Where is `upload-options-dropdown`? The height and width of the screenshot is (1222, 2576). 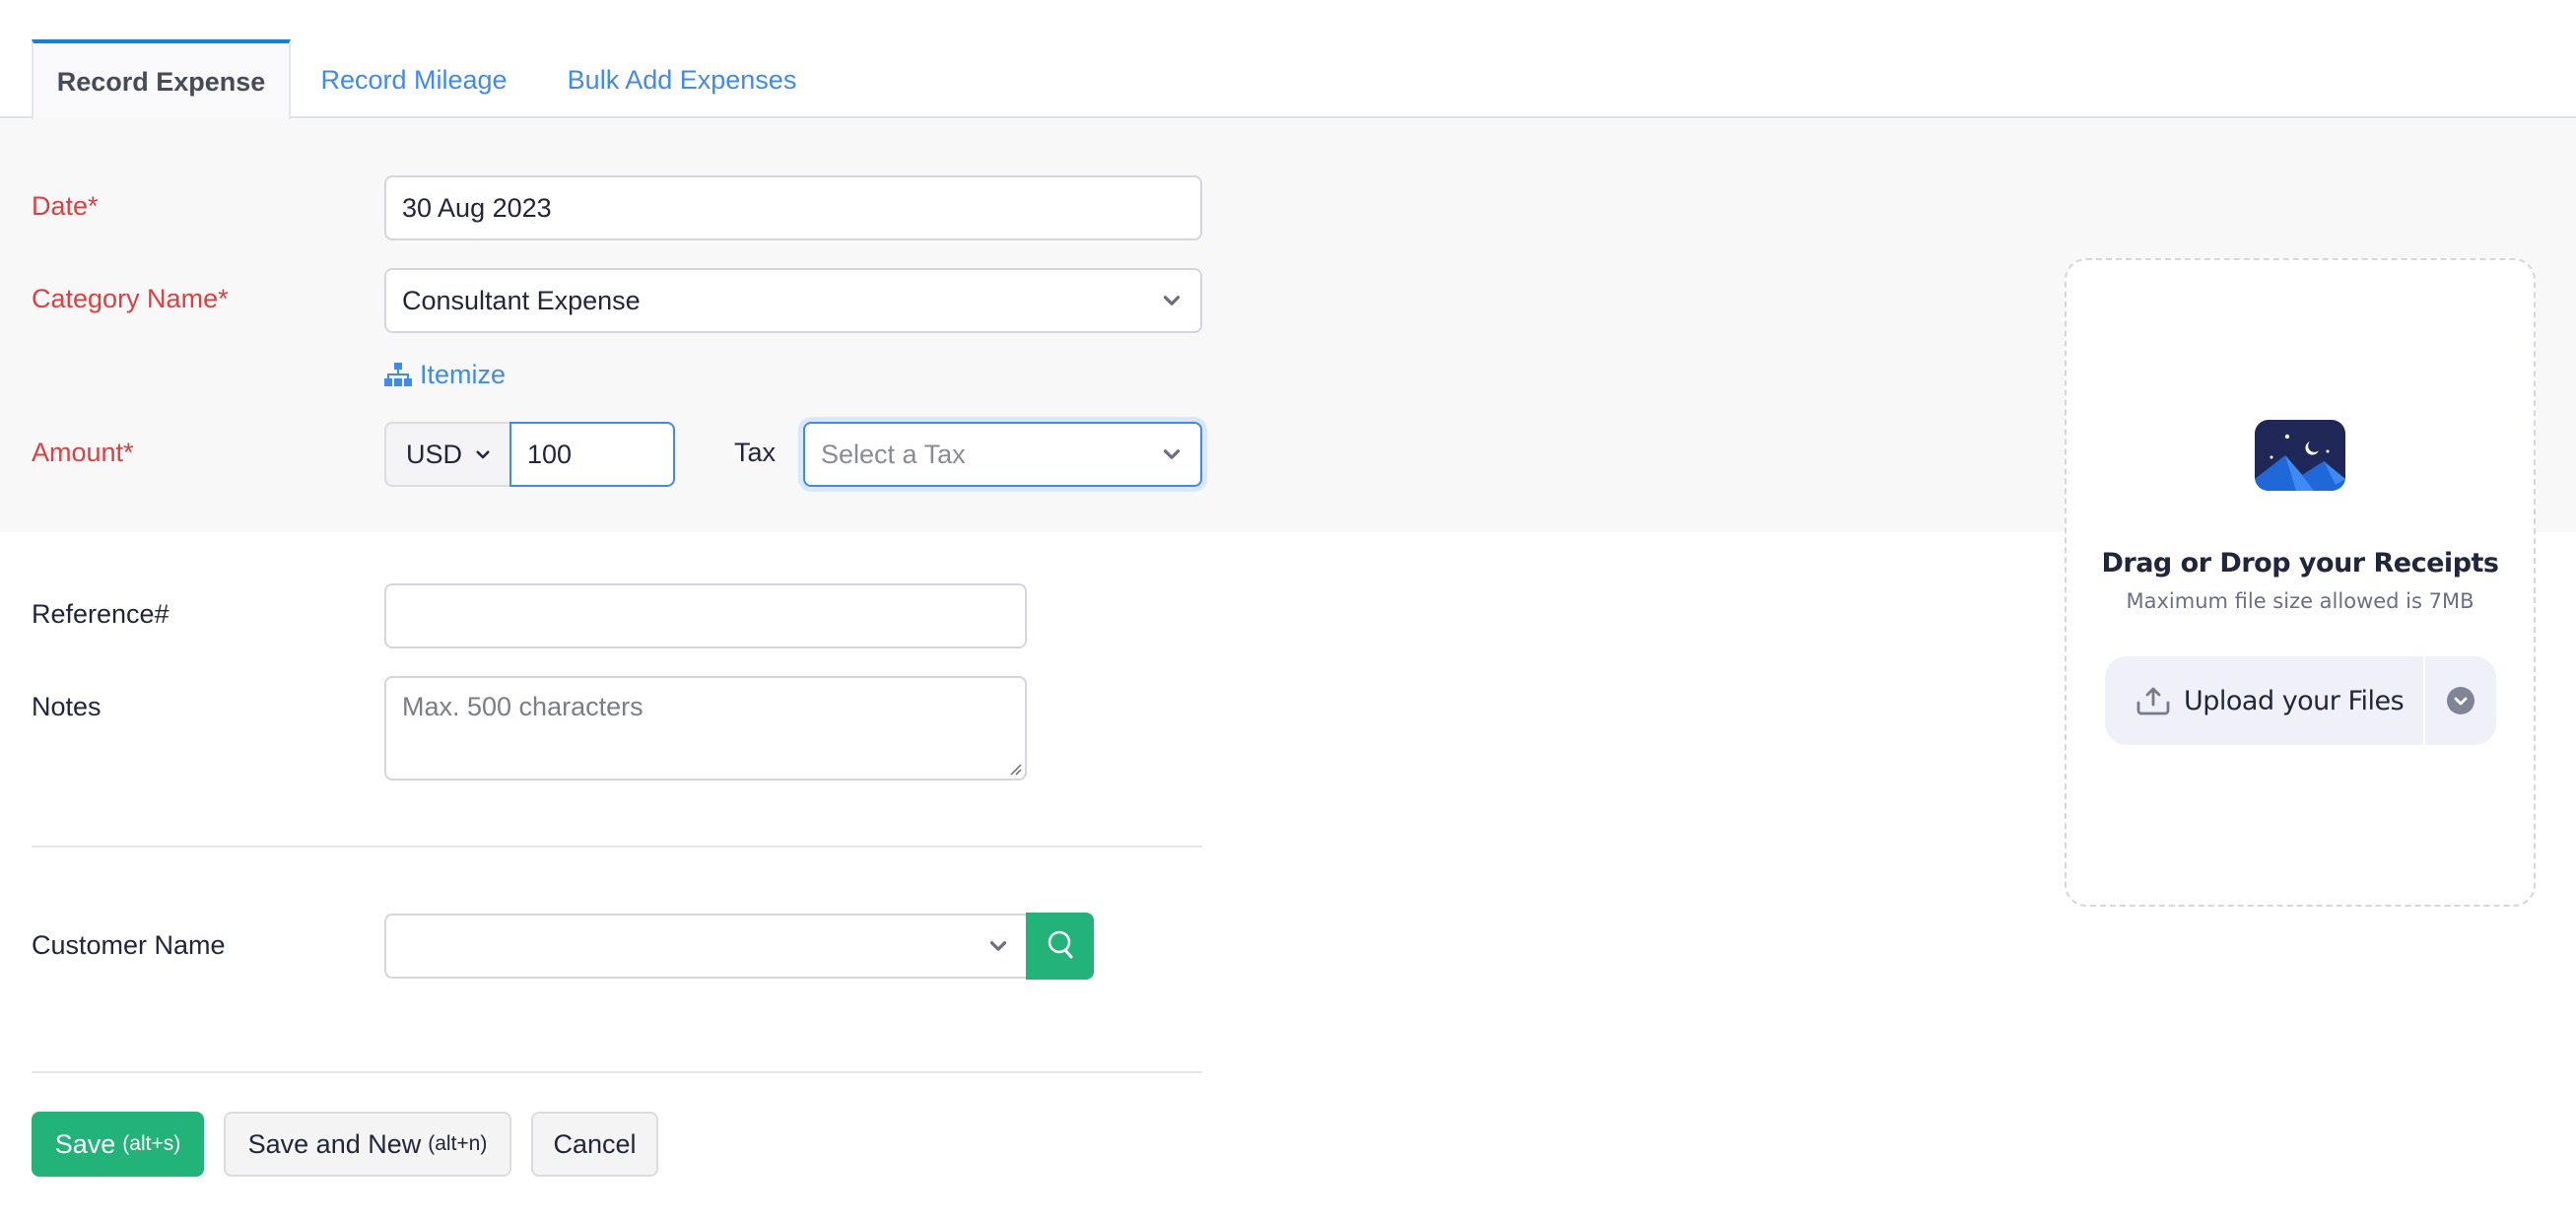 upload-options-dropdown is located at coordinates (2460, 700).